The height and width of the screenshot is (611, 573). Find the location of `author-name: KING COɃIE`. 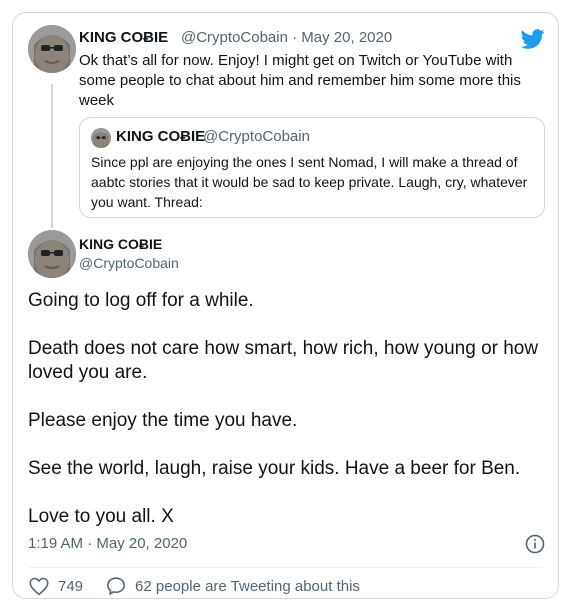

author-name: KING COɃIE is located at coordinates (123, 37).